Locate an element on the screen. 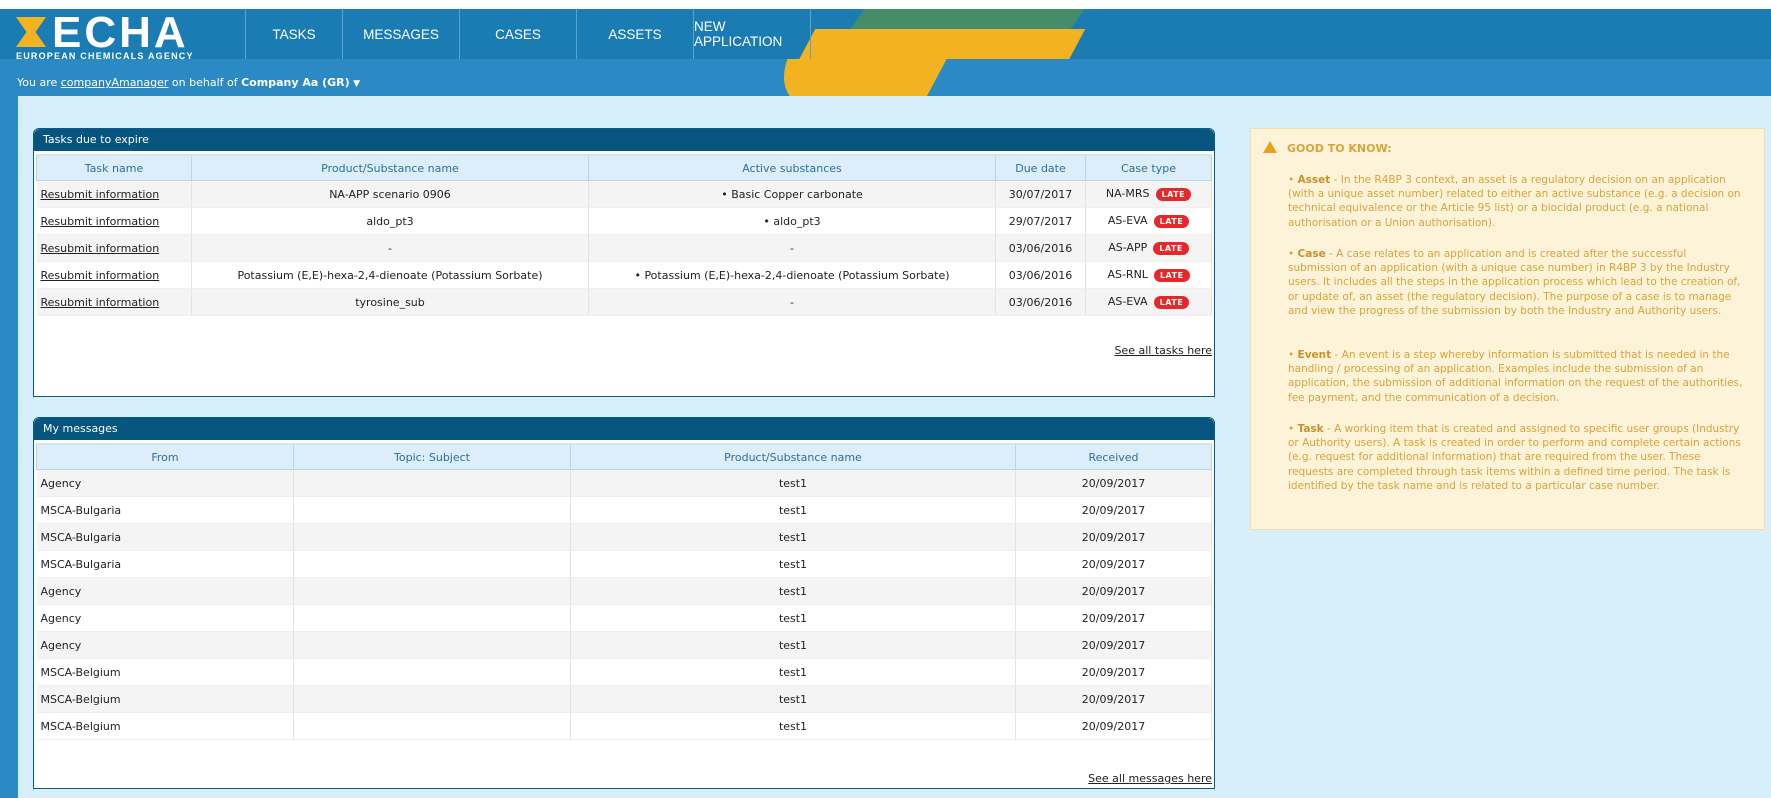 The width and height of the screenshot is (1771, 798). username-link: companyAmanager is located at coordinates (115, 82).